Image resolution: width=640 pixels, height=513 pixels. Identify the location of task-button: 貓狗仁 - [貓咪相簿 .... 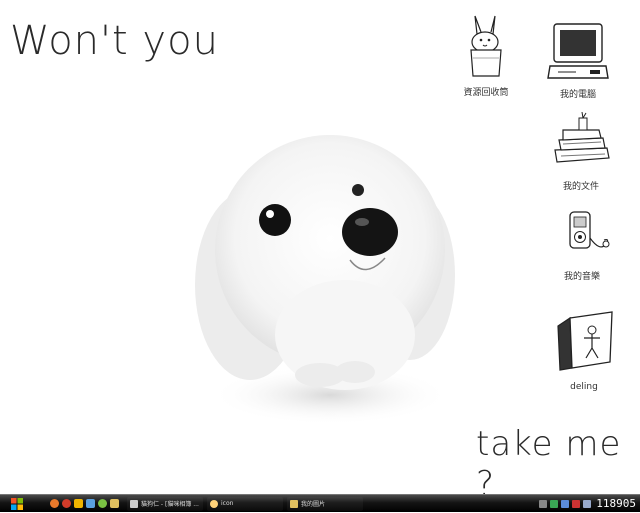
(165, 503).